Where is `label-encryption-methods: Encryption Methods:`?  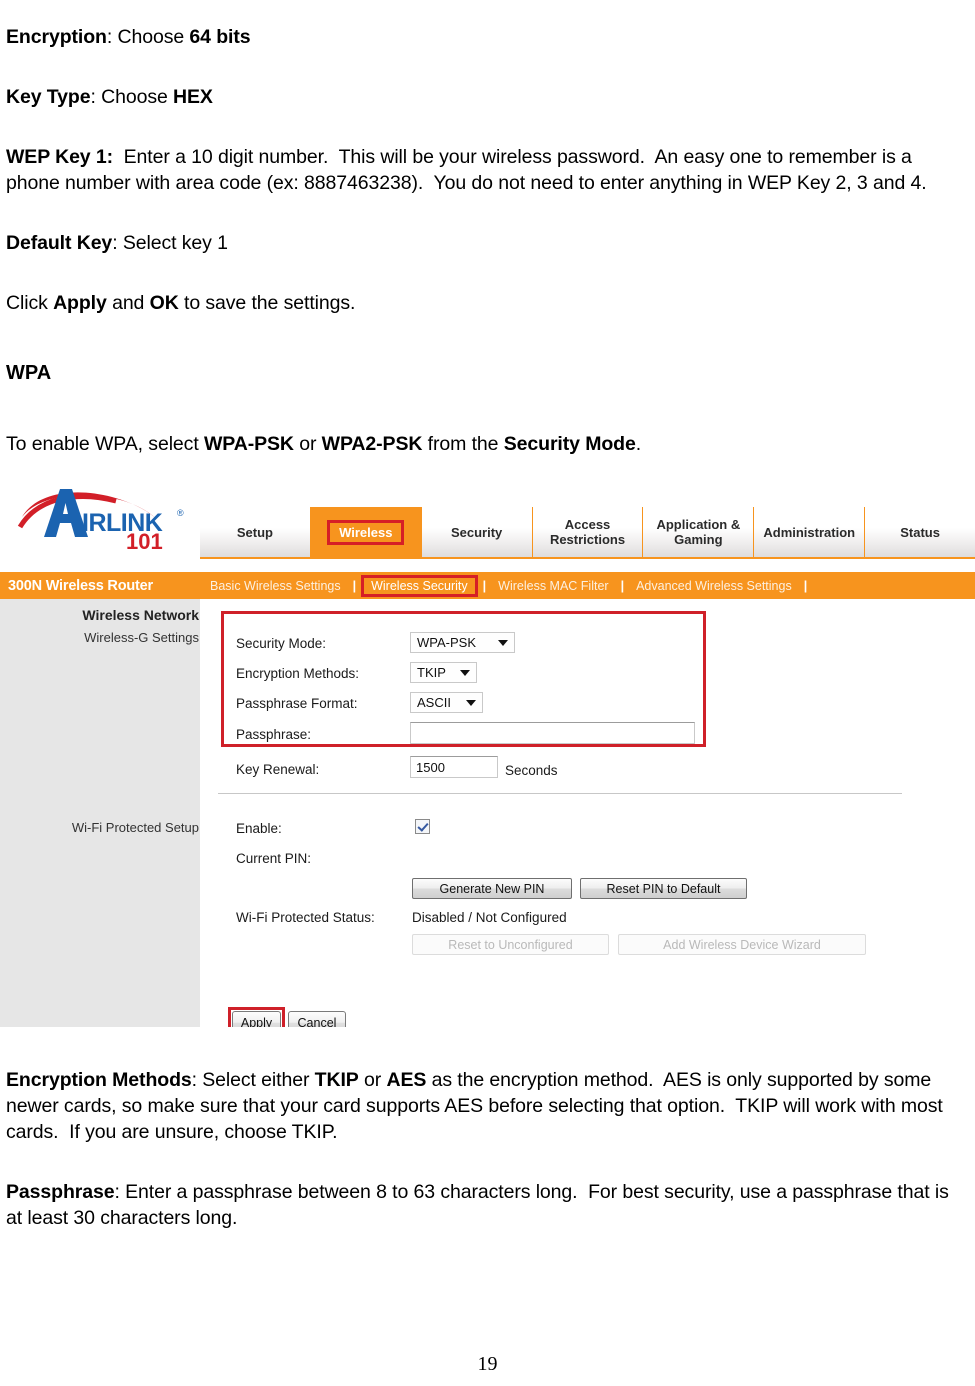
label-encryption-methods: Encryption Methods: is located at coordinates (298, 673).